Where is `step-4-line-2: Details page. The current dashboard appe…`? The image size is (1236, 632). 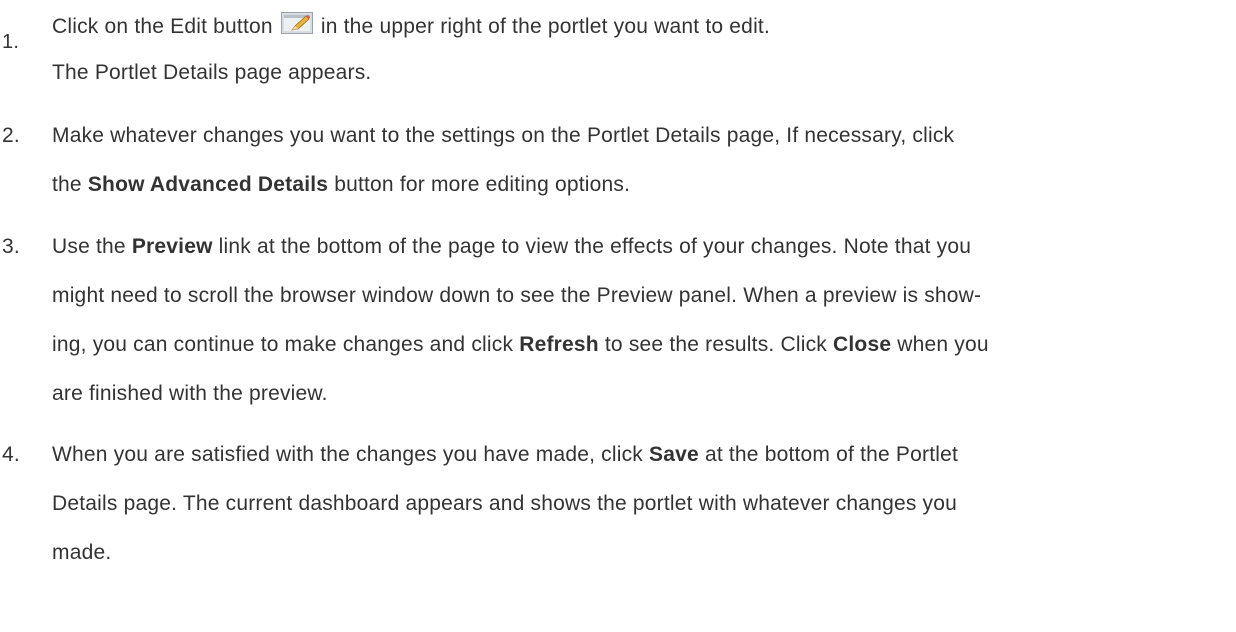
step-4-line-2: Details page. The current dashboard appe… is located at coordinates (505, 503).